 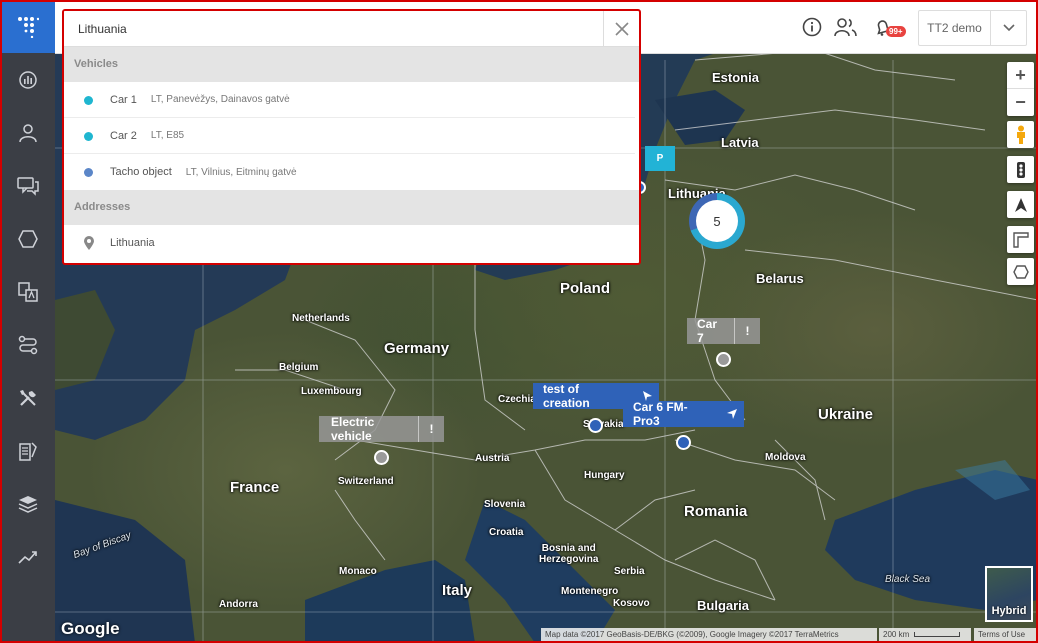 I want to click on user-icon, so click(x=27, y=132).